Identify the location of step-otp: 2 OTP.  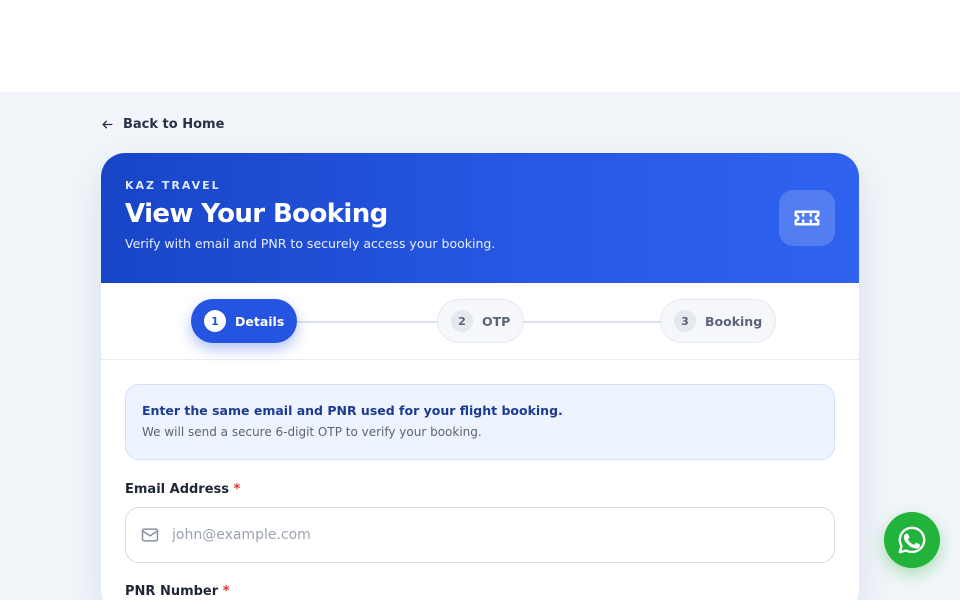
(481, 321).